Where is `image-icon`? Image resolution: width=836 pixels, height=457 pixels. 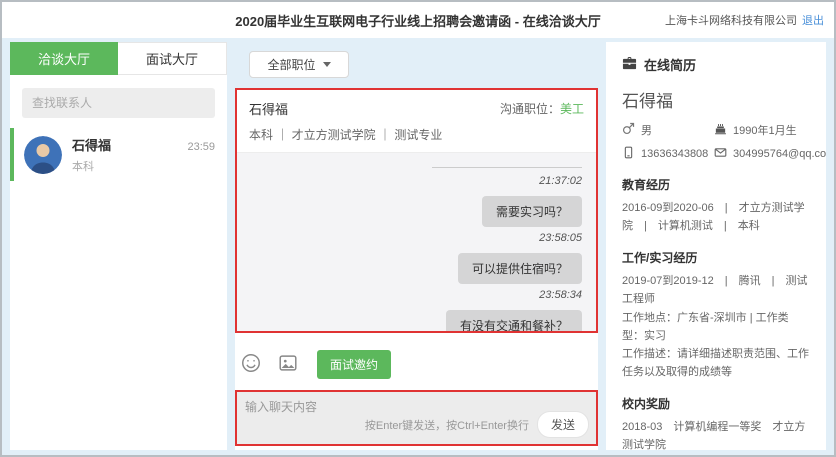 image-icon is located at coordinates (288, 364).